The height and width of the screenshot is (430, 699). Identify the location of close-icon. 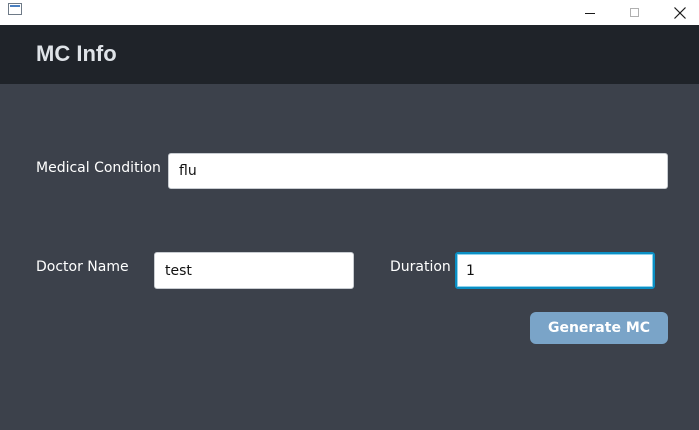
(680, 12).